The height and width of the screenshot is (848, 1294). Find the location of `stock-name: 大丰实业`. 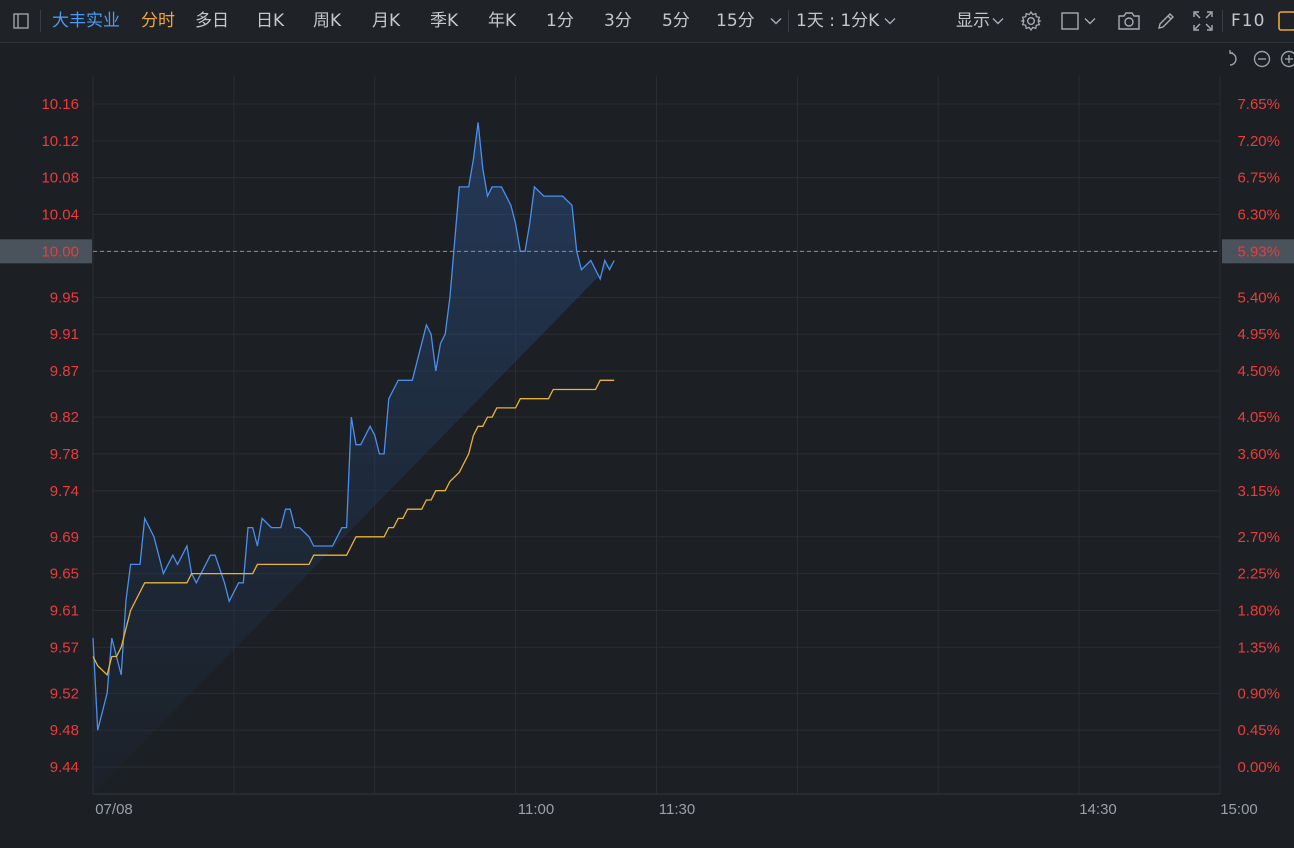

stock-name: 大丰实业 is located at coordinates (86, 21).